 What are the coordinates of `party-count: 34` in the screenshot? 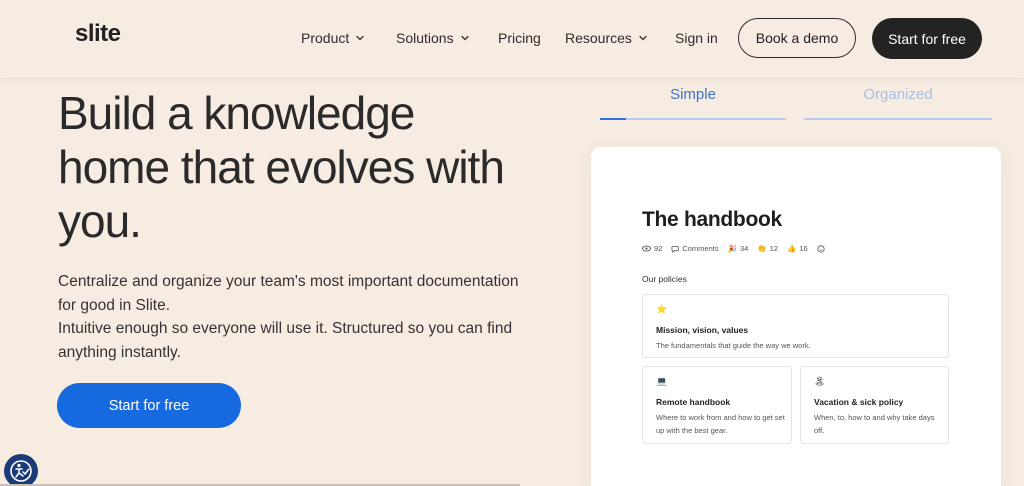 It's located at (744, 248).